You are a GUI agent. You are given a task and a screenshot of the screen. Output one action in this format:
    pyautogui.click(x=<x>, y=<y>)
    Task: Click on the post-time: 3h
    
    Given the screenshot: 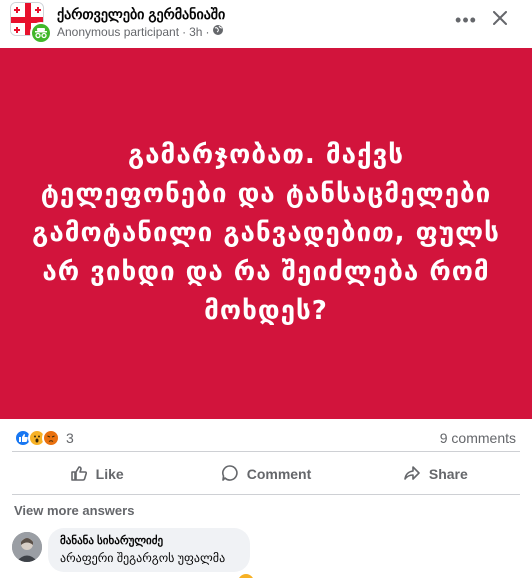 What is the action you would take?
    pyautogui.click(x=195, y=32)
    